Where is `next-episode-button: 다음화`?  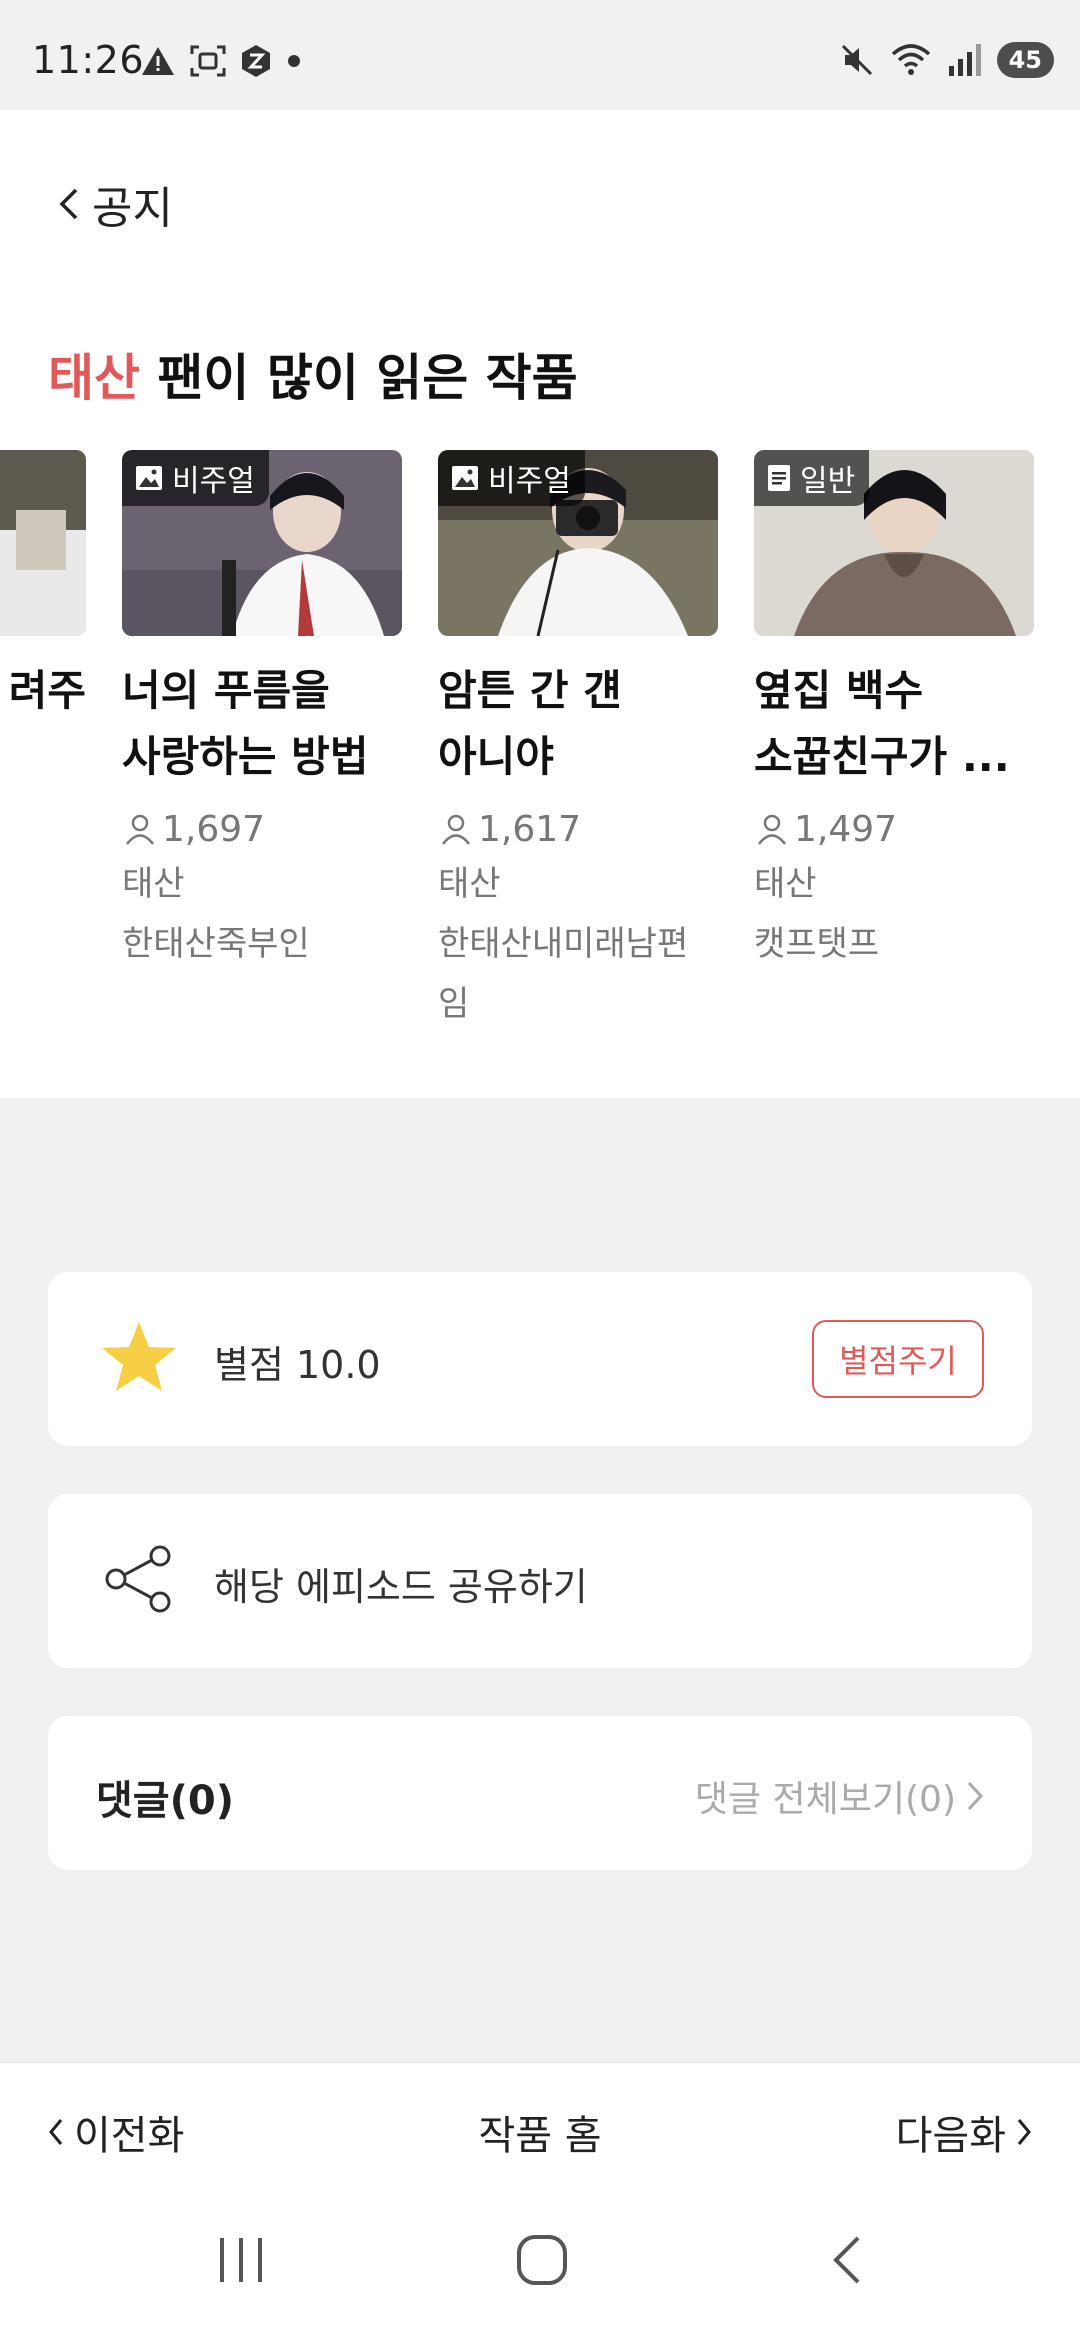
next-episode-button: 다음화 is located at coordinates (964, 2132).